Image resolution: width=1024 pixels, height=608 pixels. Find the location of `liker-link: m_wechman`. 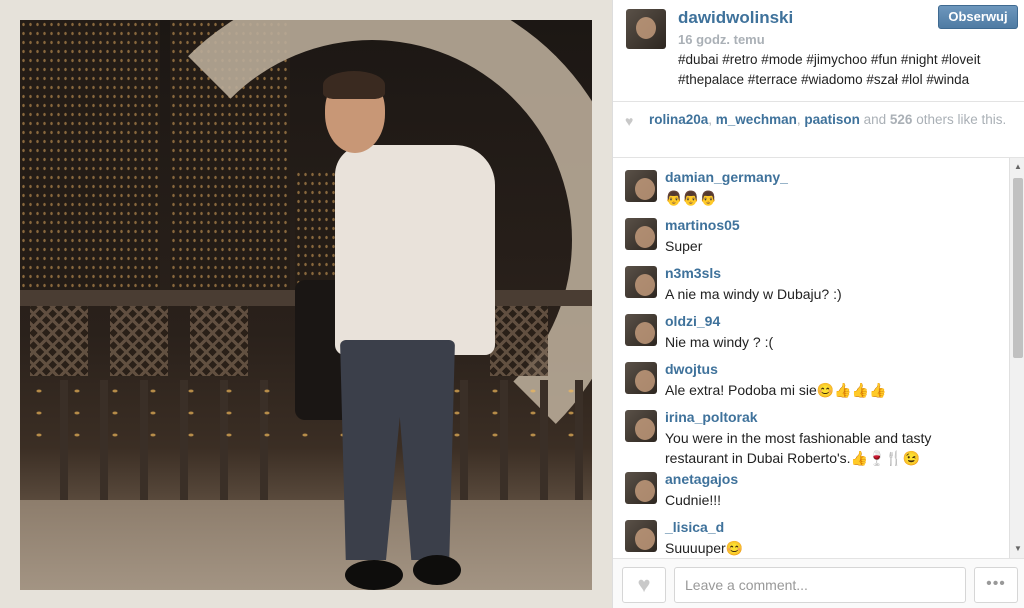

liker-link: m_wechman is located at coordinates (756, 119).